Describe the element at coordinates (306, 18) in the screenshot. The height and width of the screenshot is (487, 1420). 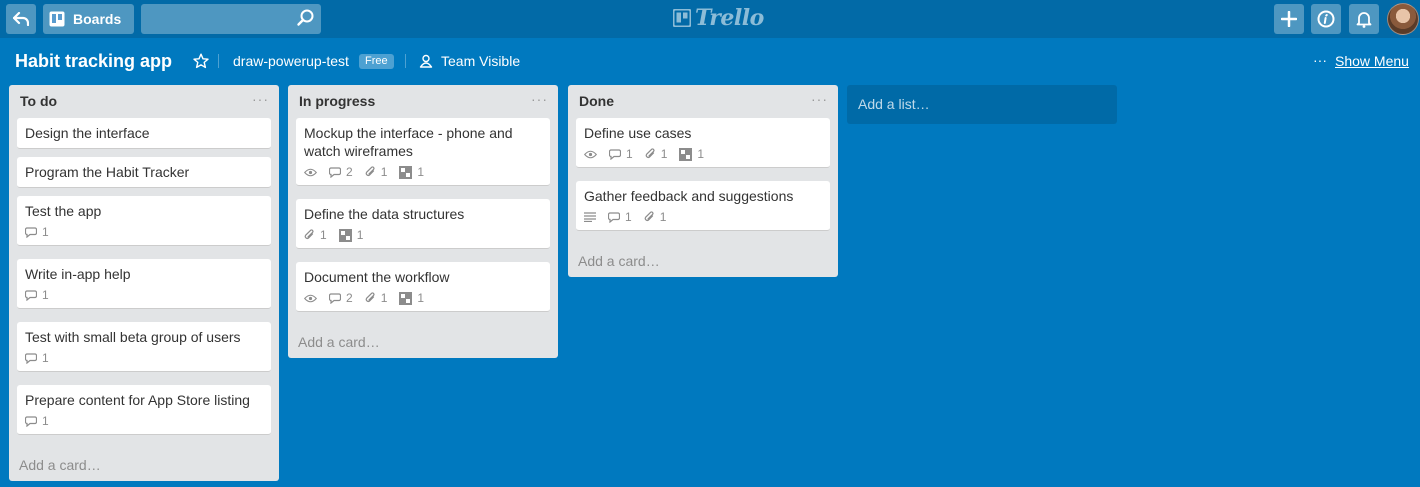
I see `search-icon` at that location.